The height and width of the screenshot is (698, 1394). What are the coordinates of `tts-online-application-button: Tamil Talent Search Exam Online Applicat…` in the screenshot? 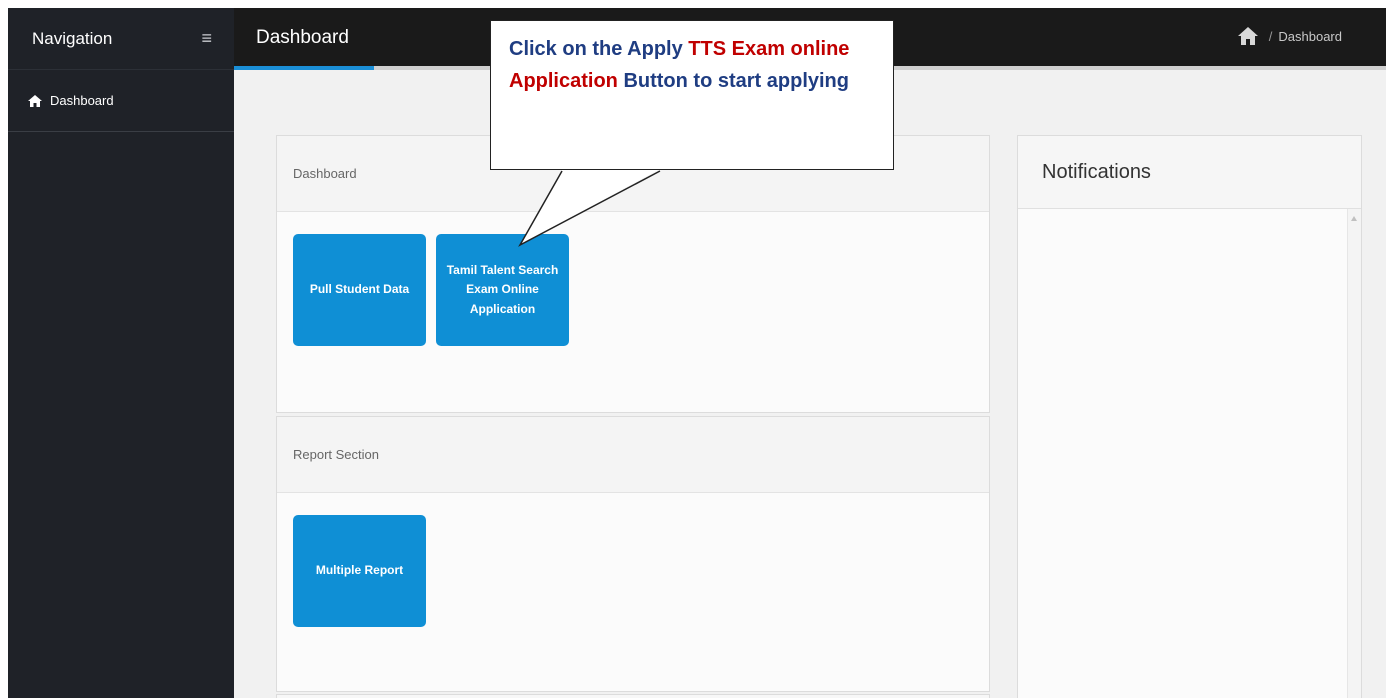 It's located at (502, 290).